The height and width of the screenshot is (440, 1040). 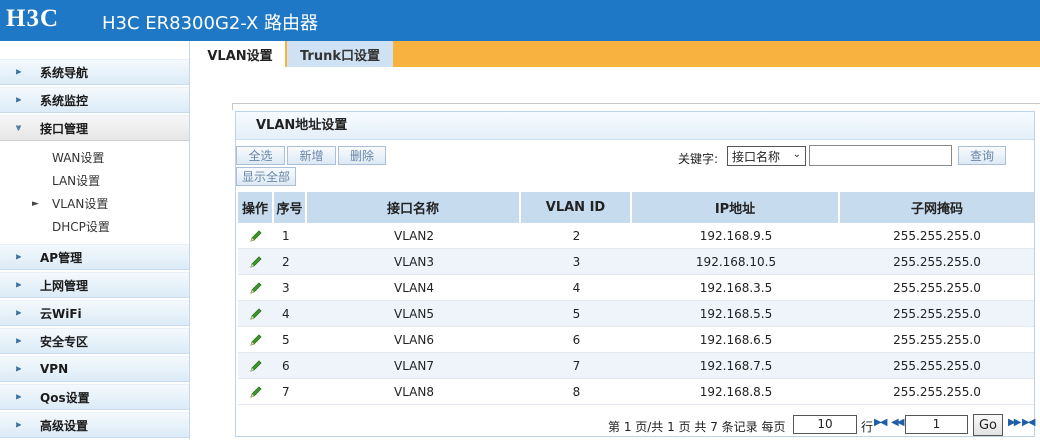 What do you see at coordinates (94, 397) in the screenshot?
I see `sidebar-item-qos: ⫸ Qos设置` at bounding box center [94, 397].